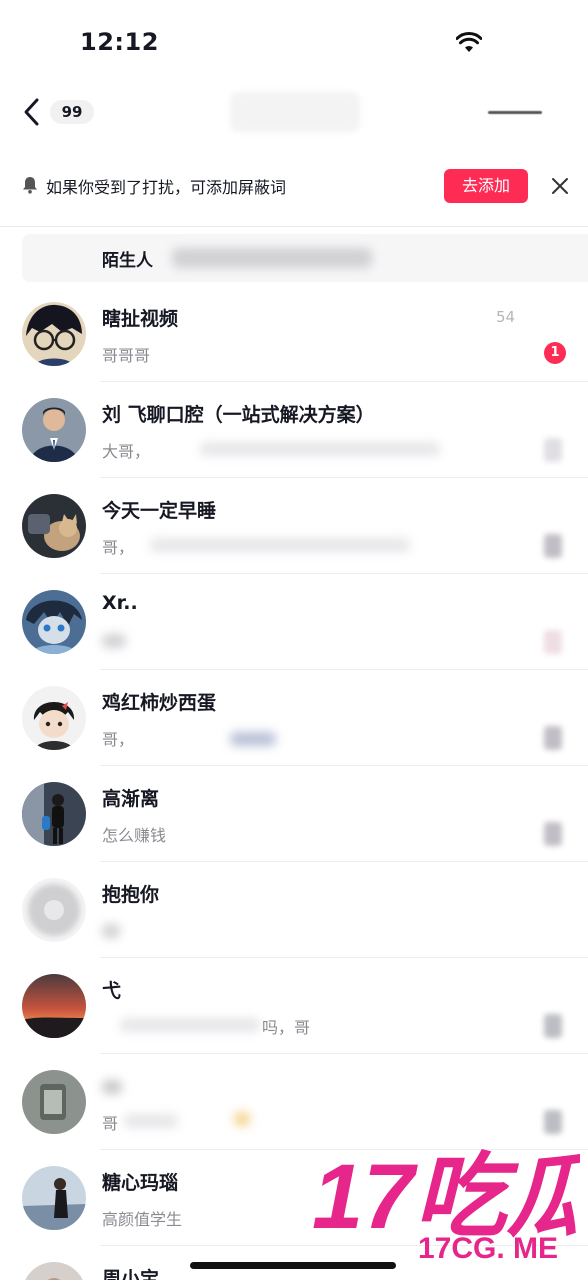 The height and width of the screenshot is (1280, 588). Describe the element at coordinates (112, 991) in the screenshot. I see `contact-name: 弋` at that location.